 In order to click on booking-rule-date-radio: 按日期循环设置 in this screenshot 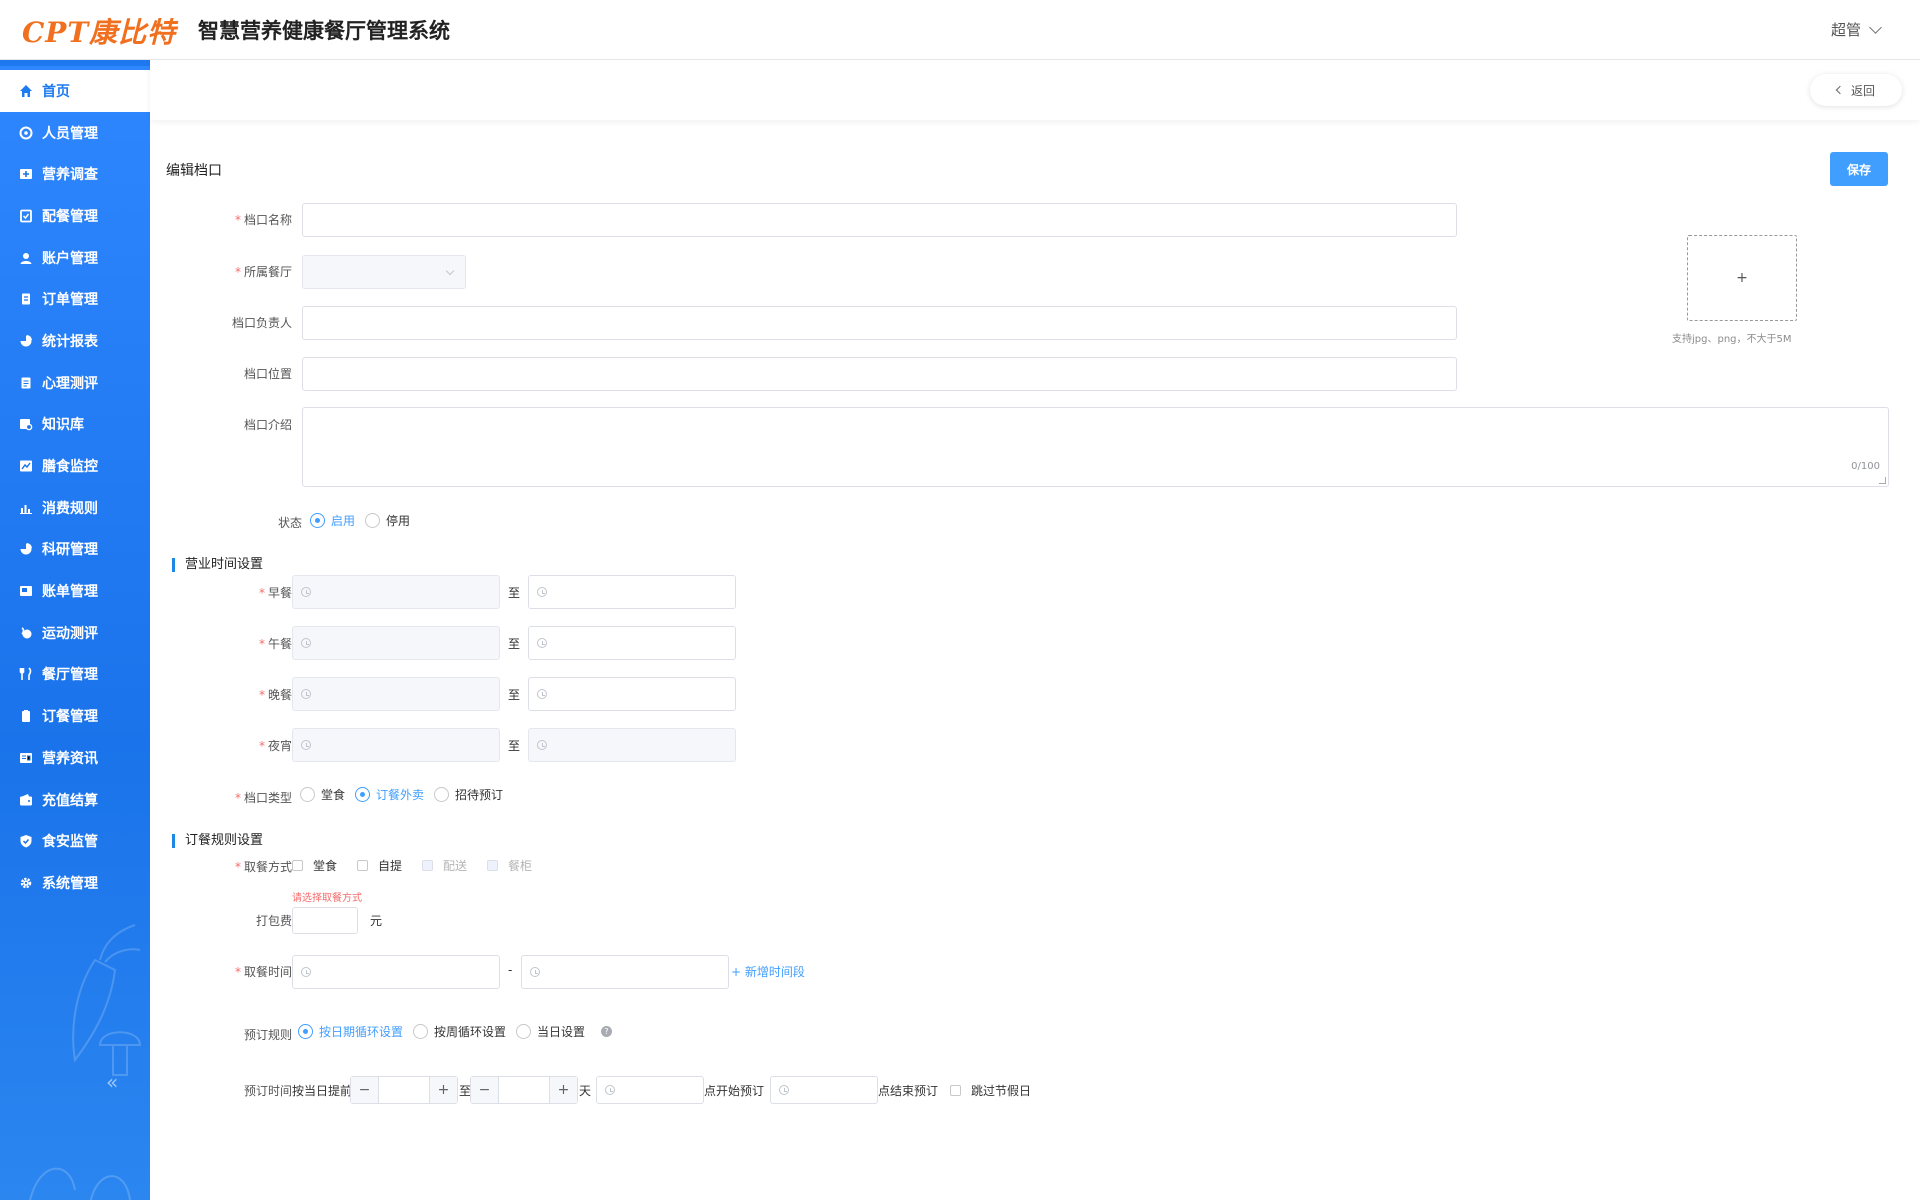, I will do `click(350, 1031)`.